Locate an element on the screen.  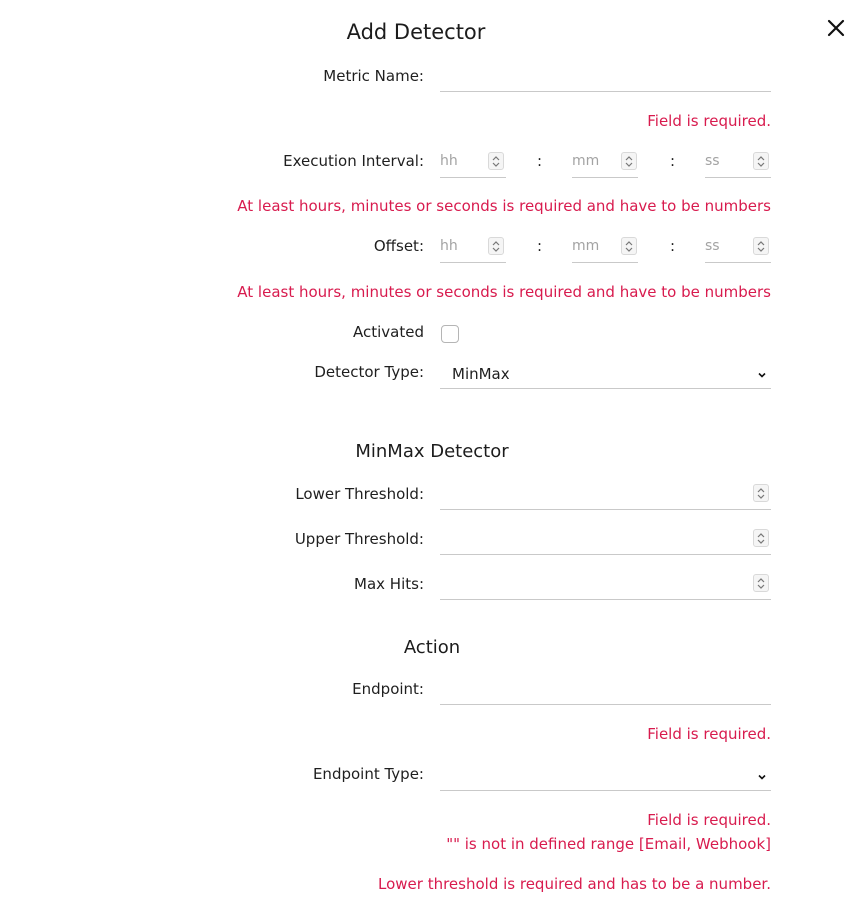
upper-threshold-label: Upper Threshold: is located at coordinates (359, 539).